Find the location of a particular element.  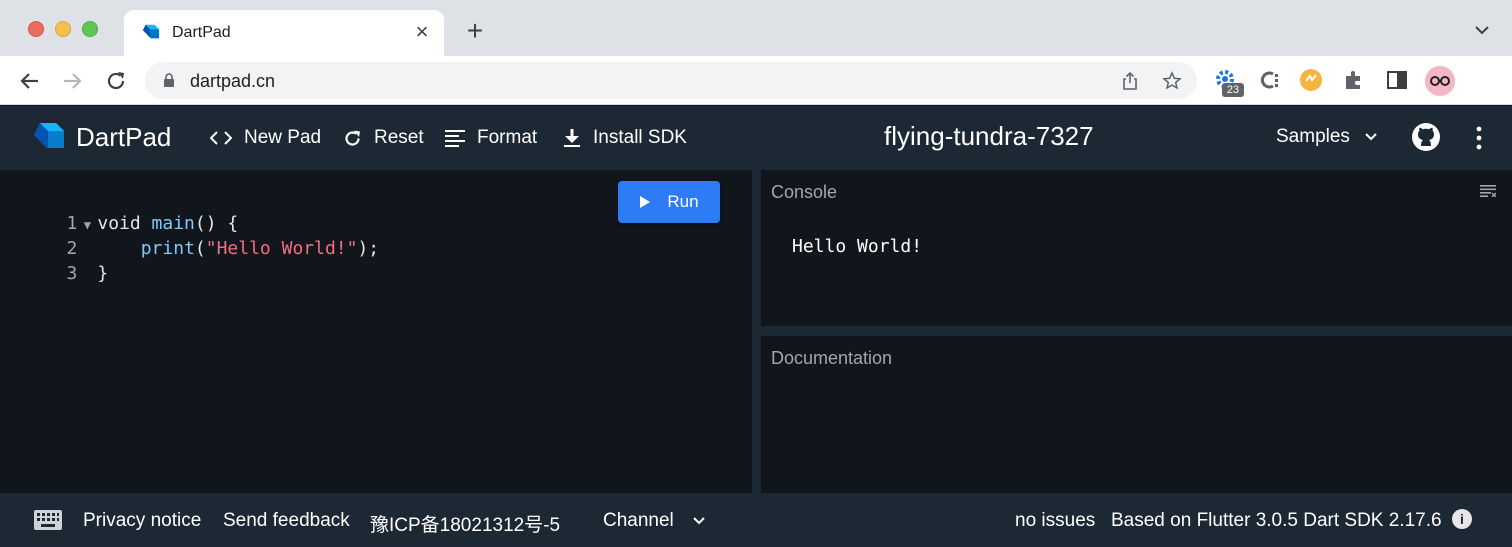

reload-icon is located at coordinates (116, 81).